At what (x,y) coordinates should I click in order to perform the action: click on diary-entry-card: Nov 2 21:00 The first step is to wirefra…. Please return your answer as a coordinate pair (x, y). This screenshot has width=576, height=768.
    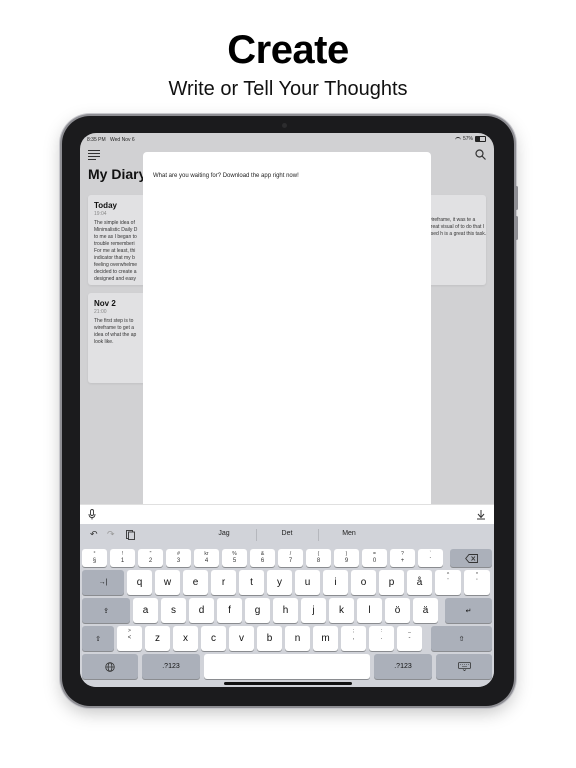
    Looking at the image, I should click on (119, 338).